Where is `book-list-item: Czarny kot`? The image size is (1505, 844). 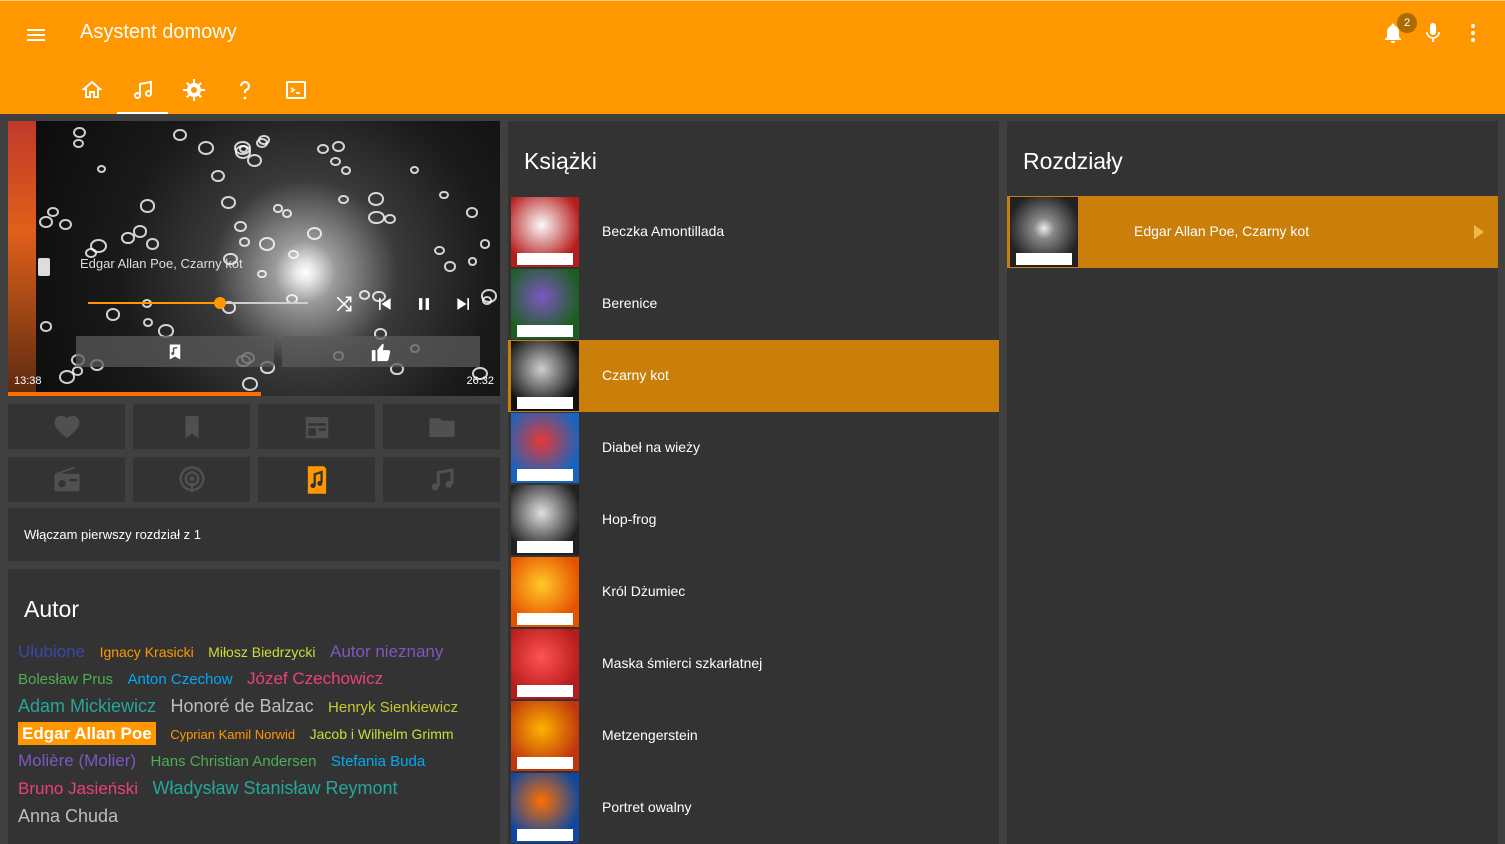 book-list-item: Czarny kot is located at coordinates (753, 376).